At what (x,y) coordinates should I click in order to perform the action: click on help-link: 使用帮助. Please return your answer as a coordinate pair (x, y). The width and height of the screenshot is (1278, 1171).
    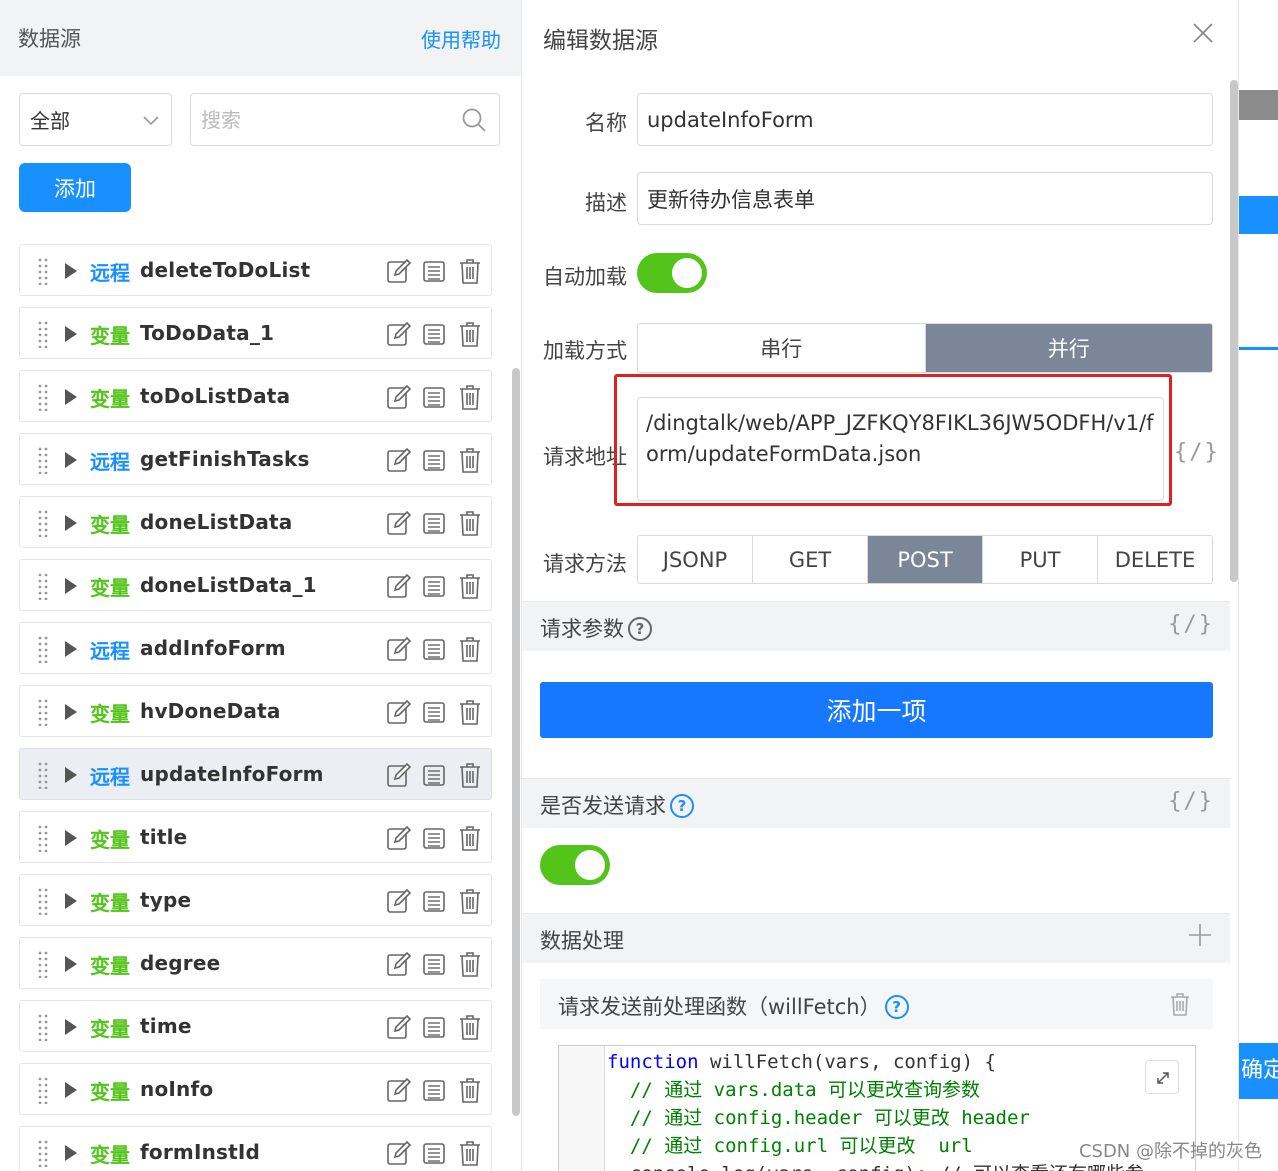
    Looking at the image, I should click on (461, 38).